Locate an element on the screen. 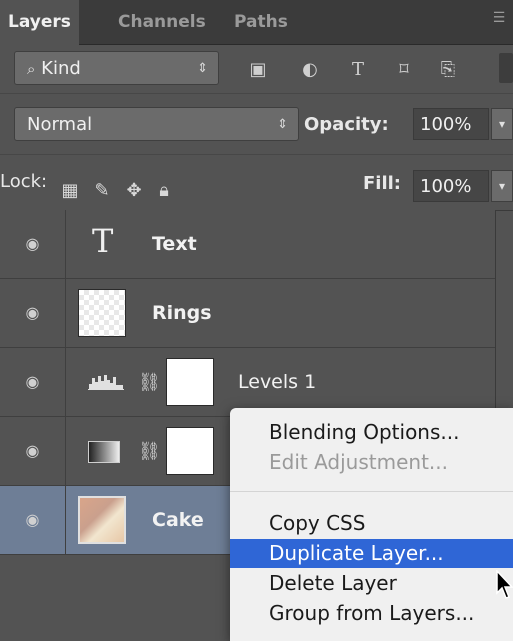 Image resolution: width=513 pixels, height=641 pixels. lock-all-icon: 🔒︎ is located at coordinates (164, 191).